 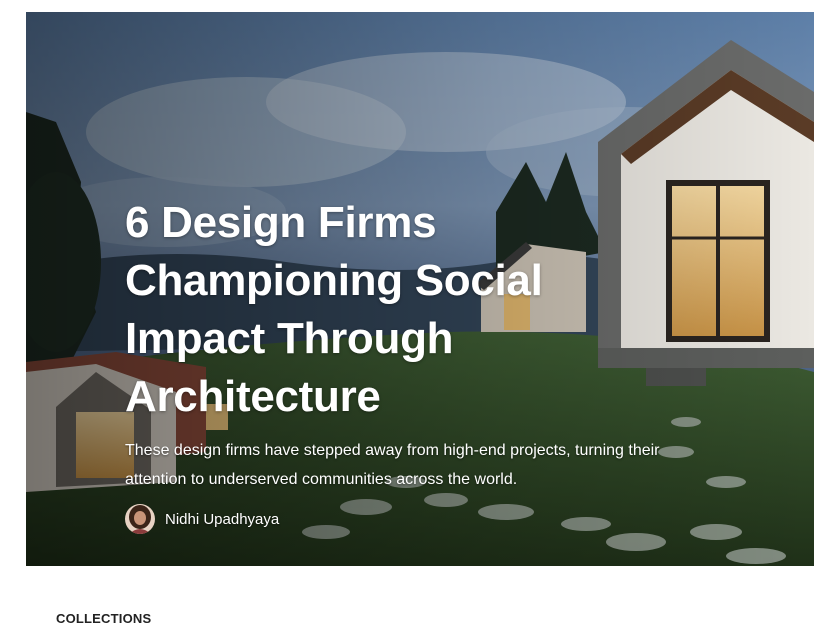 I want to click on author-byline: Nidhi Upadhyaya, so click(x=425, y=519).